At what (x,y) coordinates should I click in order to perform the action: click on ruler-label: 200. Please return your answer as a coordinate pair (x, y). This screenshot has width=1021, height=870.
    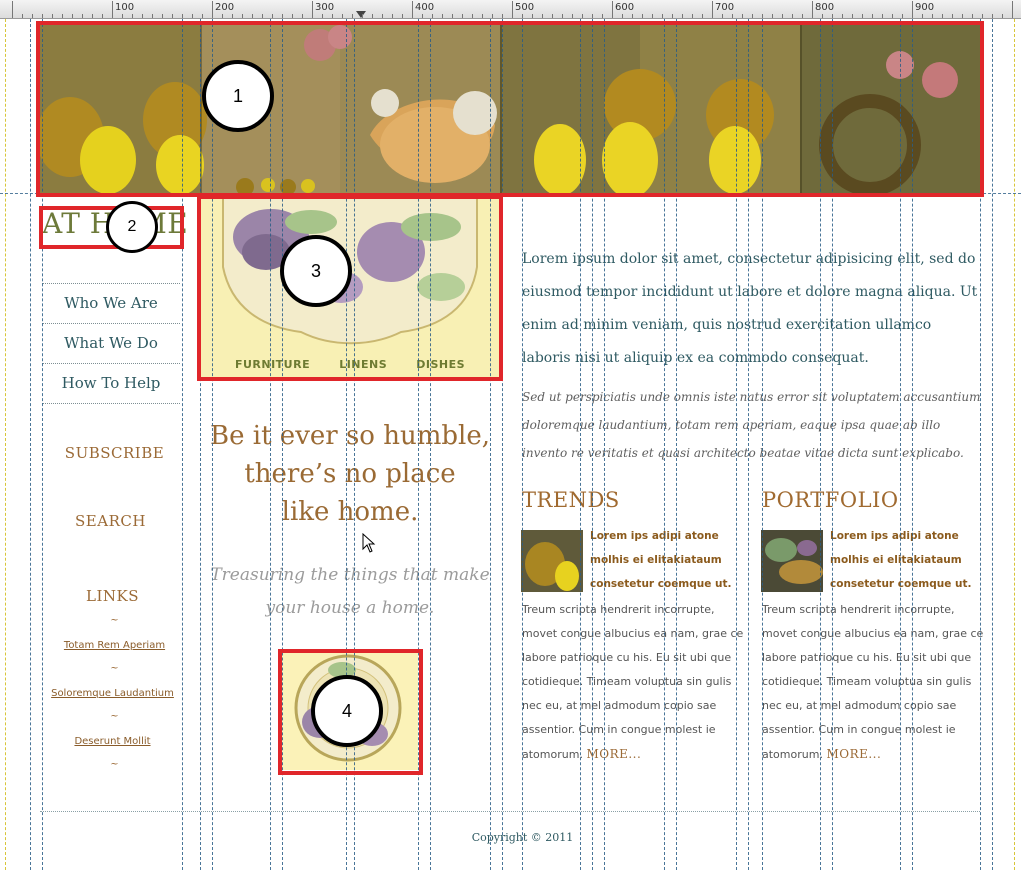
    Looking at the image, I should click on (225, 7).